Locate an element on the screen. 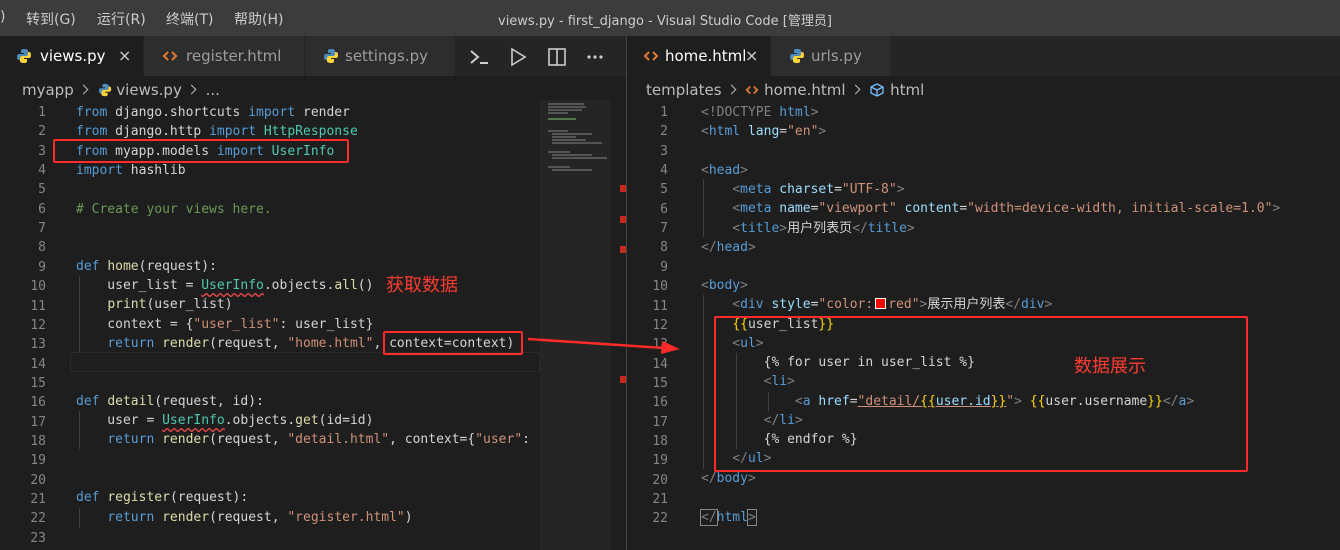 The image size is (1340, 550). run-terminal-icon is located at coordinates (479, 57).